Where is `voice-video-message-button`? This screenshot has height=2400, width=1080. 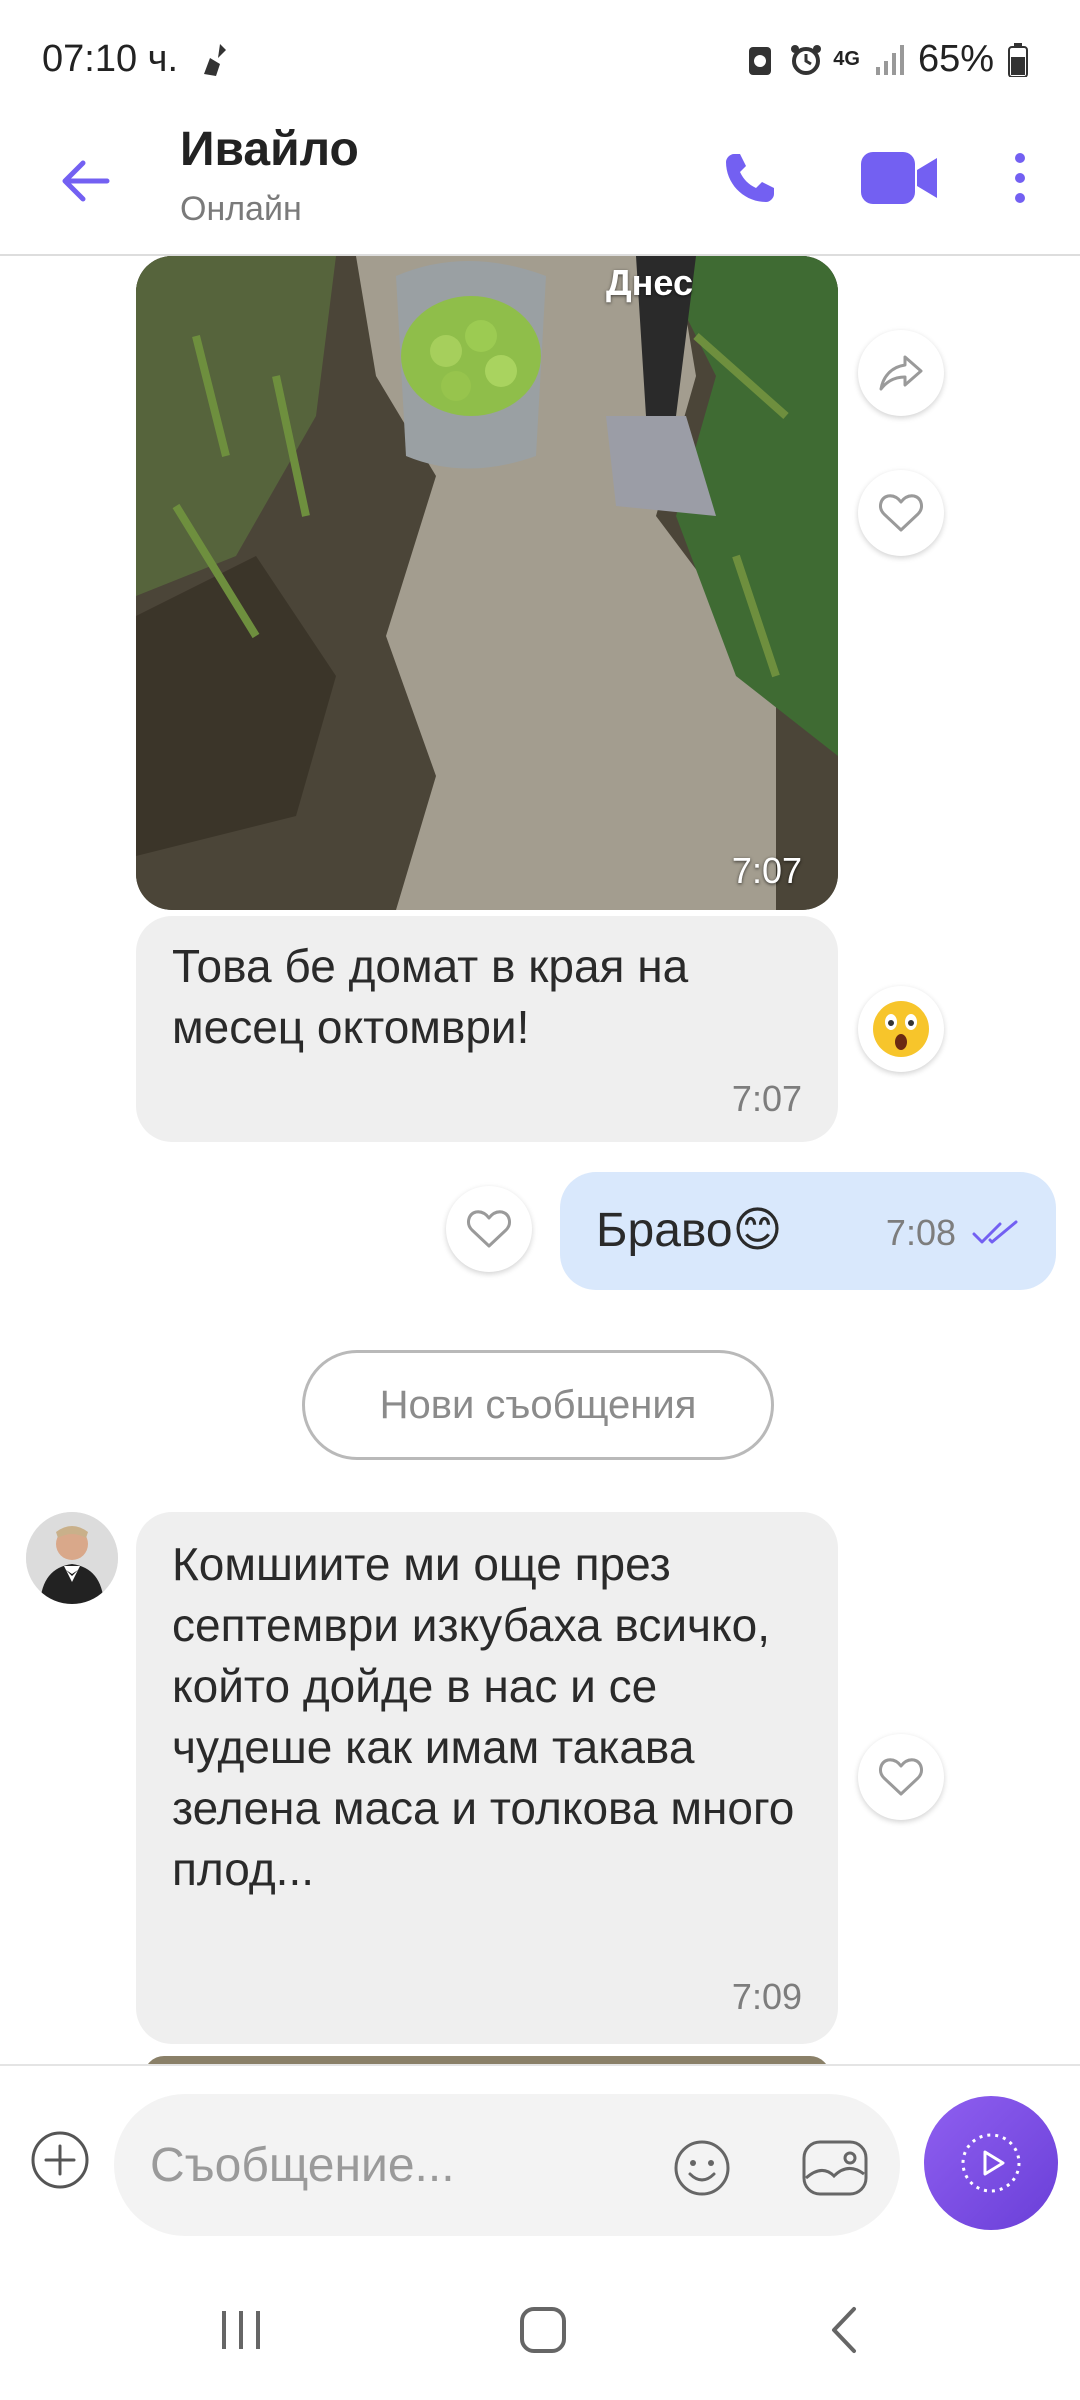 voice-video-message-button is located at coordinates (991, 2163).